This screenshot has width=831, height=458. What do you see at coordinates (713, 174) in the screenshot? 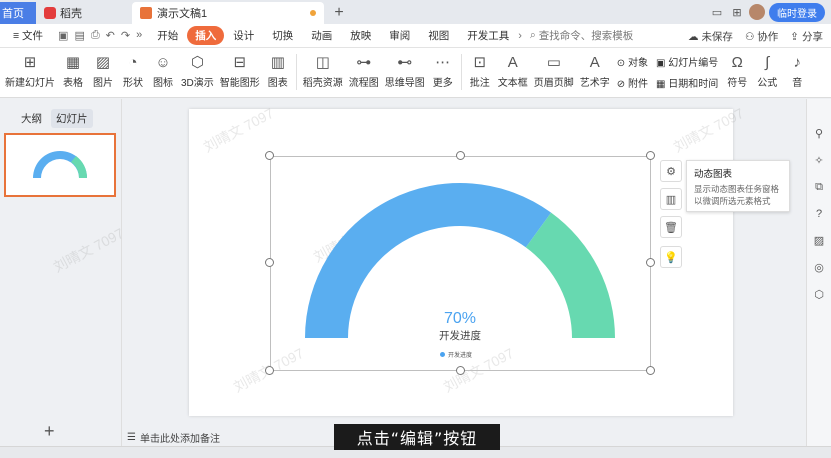
I see `tooltip-title: 动态图表` at bounding box center [713, 174].